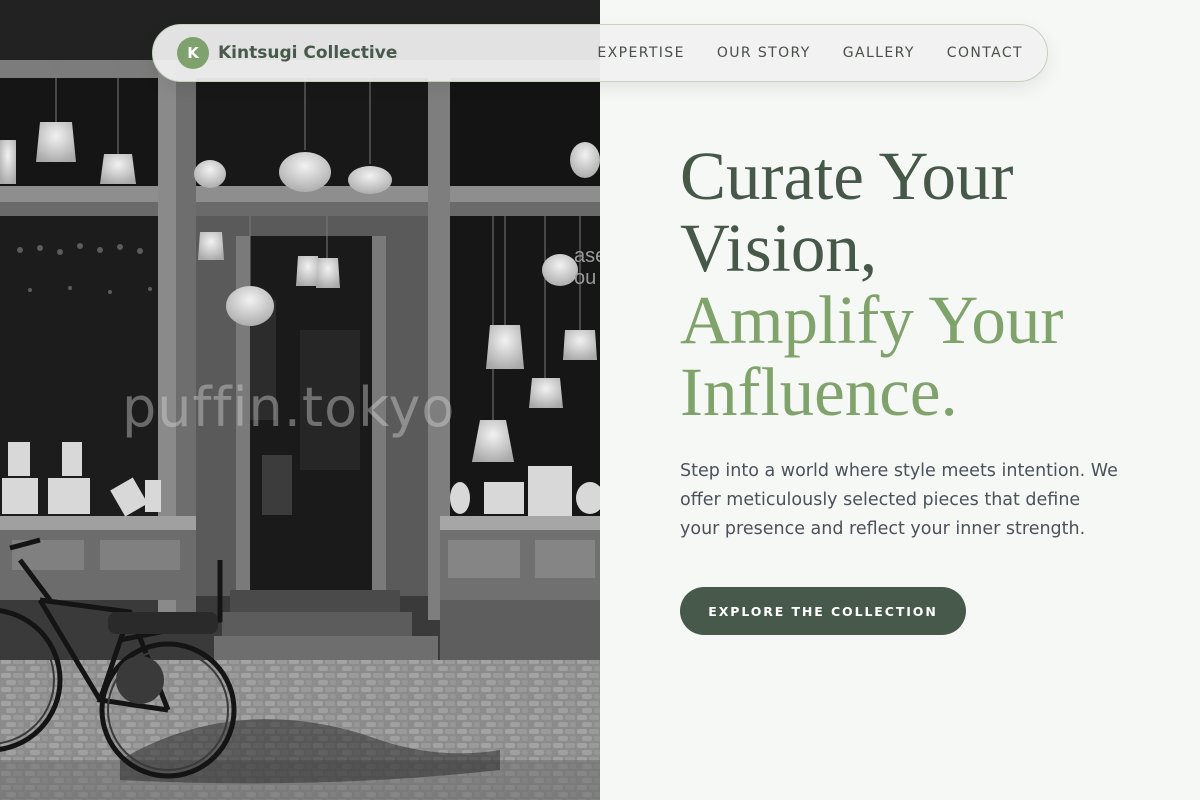 The height and width of the screenshot is (800, 1200). I want to click on nav-links: EXPERTISE OUR STORY GALLERY CONTACT, so click(794, 53).